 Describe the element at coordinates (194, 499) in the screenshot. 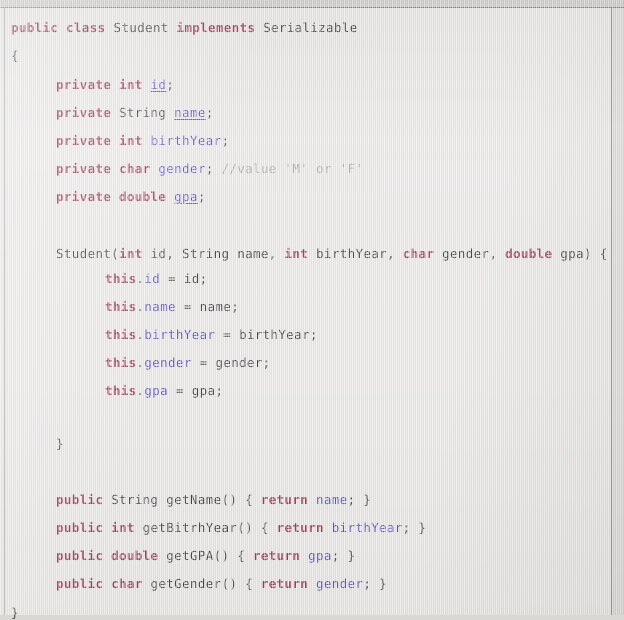

I see `code-token: getName` at that location.